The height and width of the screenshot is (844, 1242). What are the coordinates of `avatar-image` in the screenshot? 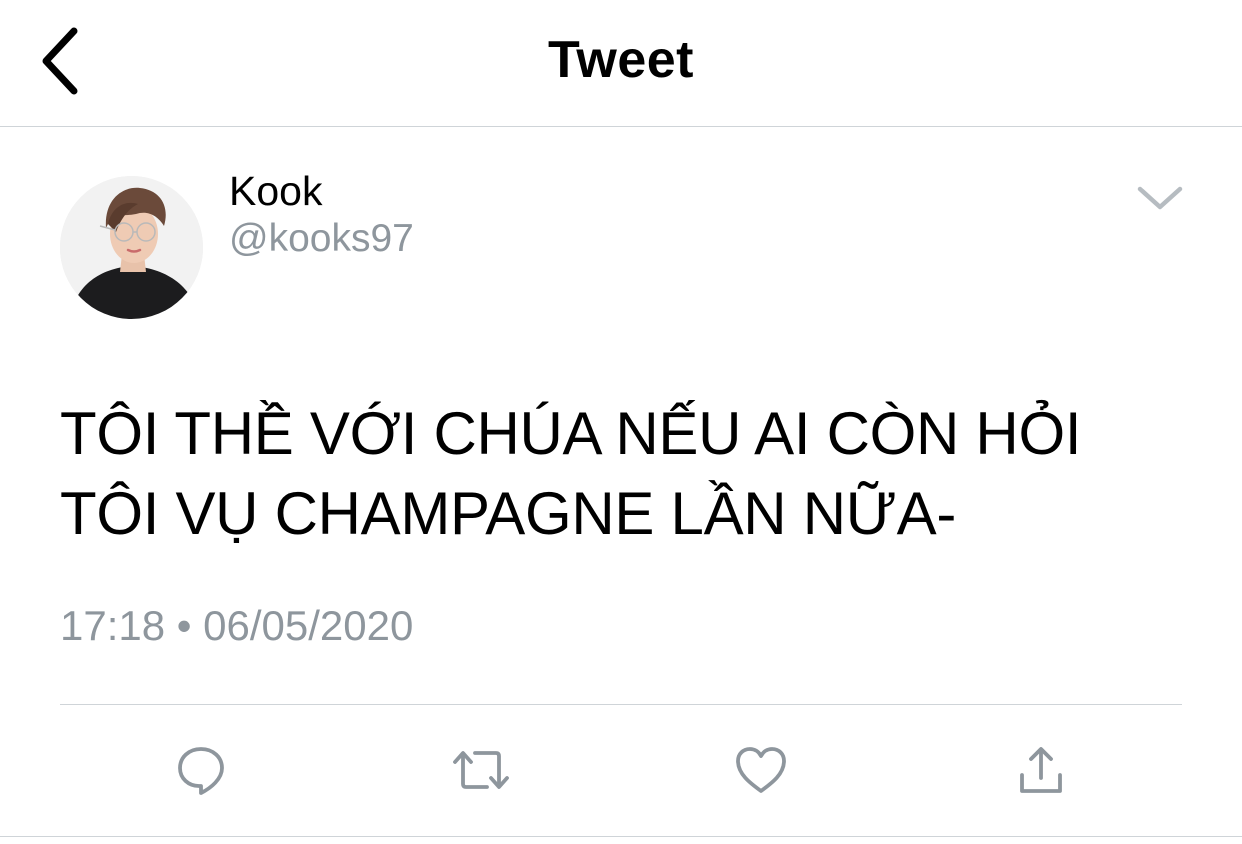 It's located at (131, 247).